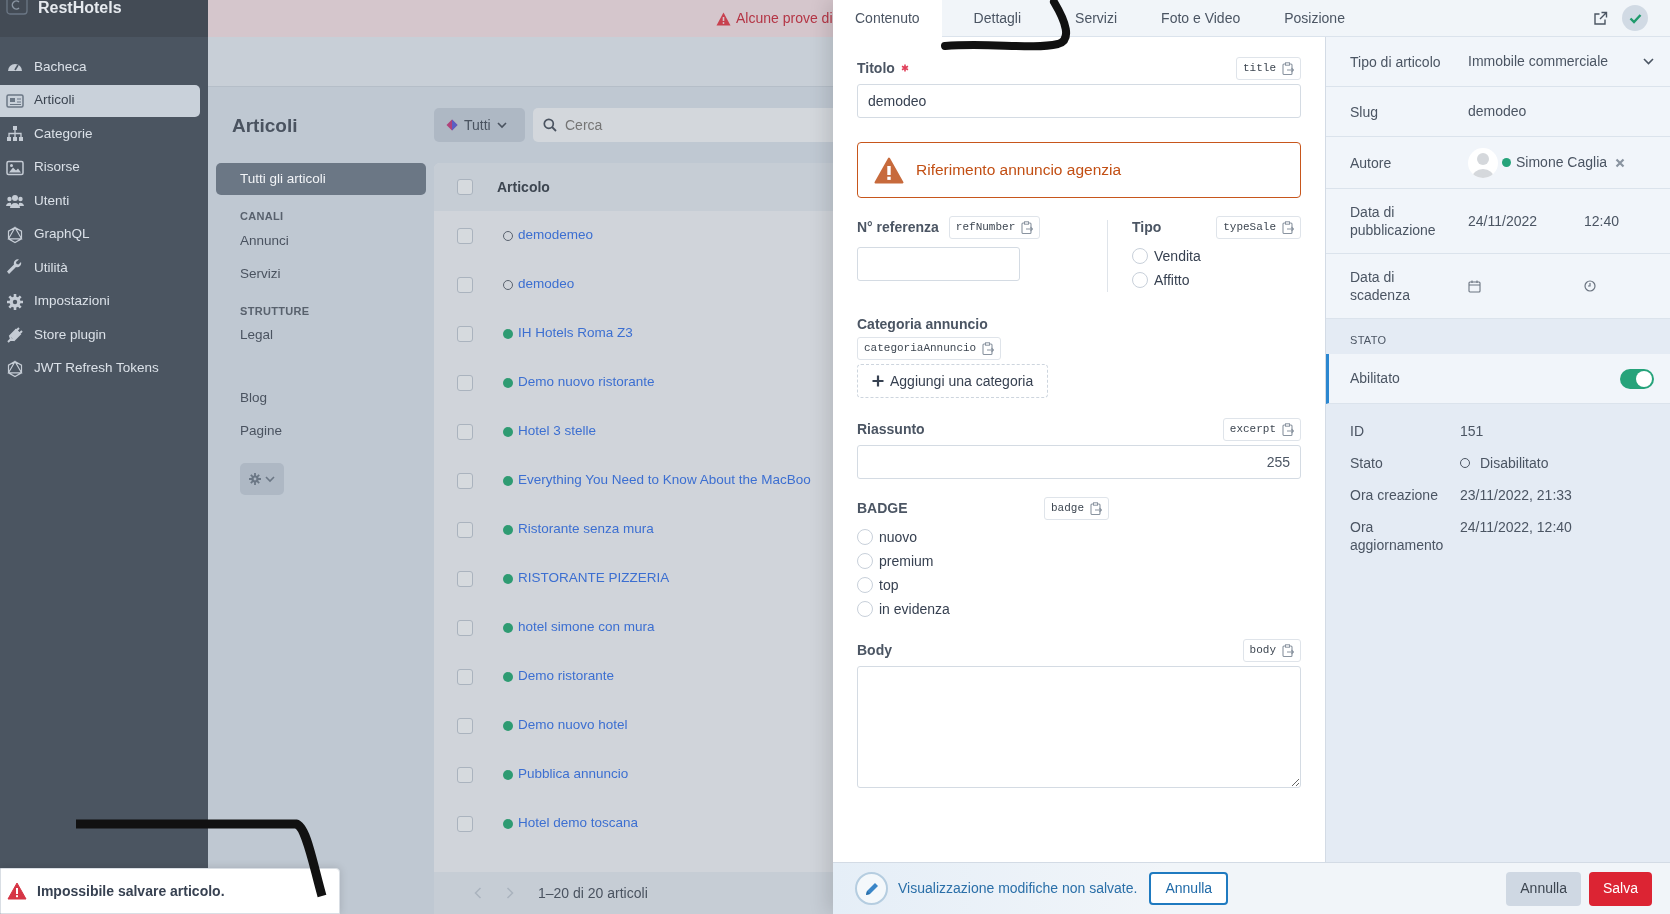 This screenshot has height=914, width=1670. I want to click on sidebar-item: Articoli, so click(100, 100).